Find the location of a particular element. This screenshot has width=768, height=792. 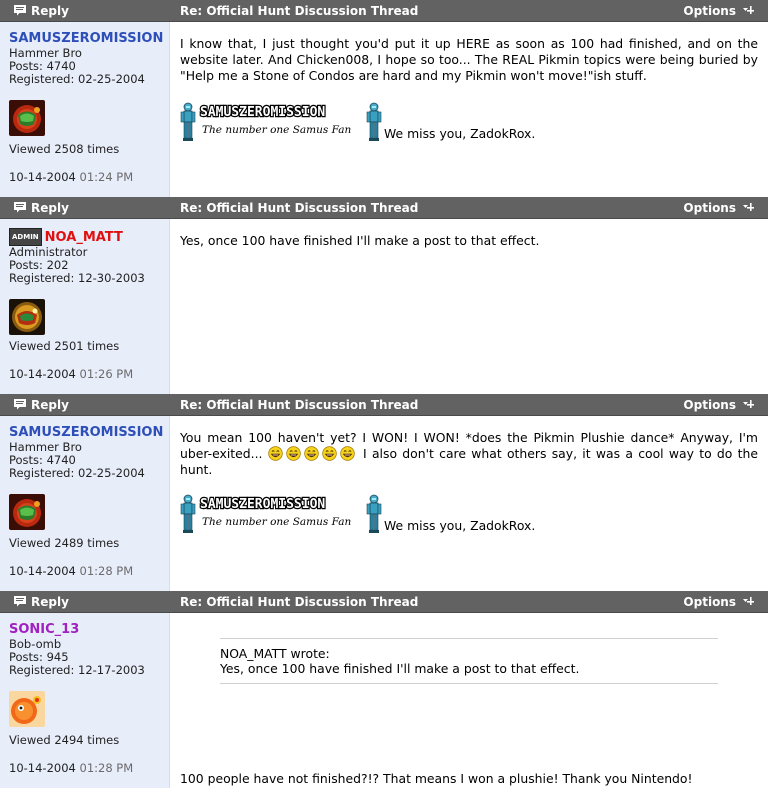

view-count: Viewed 2501 times is located at coordinates (64, 346).